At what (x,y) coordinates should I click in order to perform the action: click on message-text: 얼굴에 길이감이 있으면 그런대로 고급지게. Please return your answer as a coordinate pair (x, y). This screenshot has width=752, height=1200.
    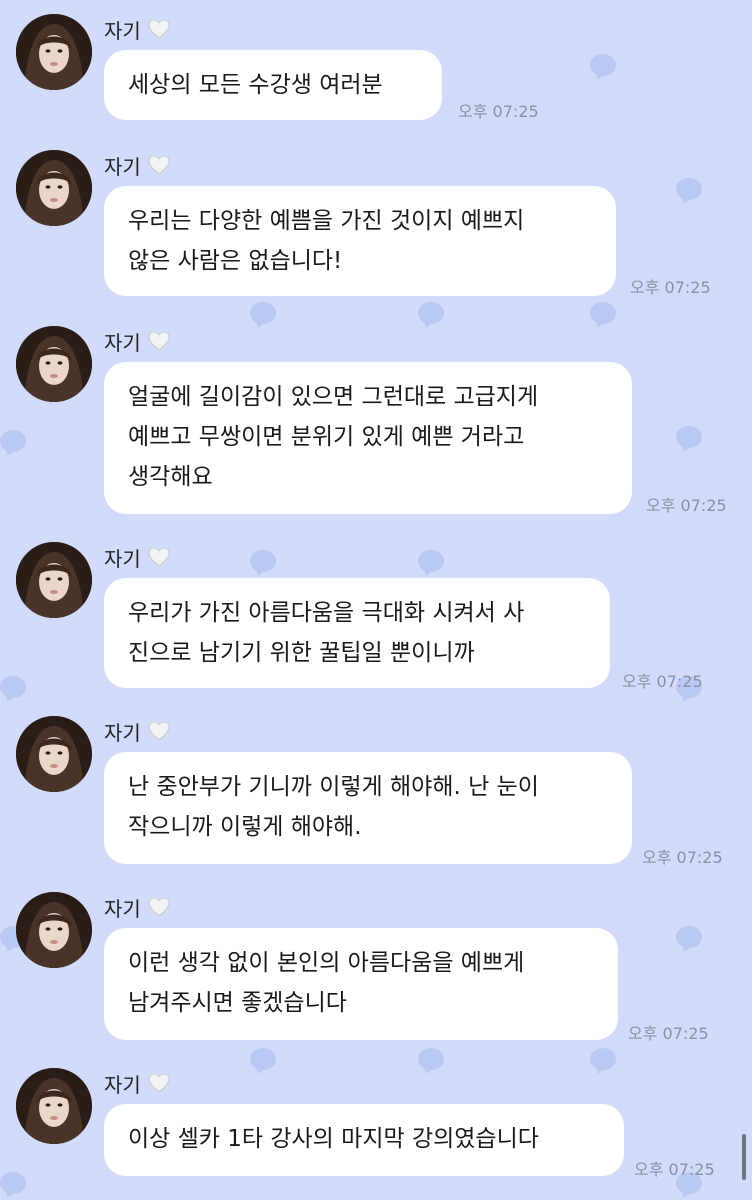
    Looking at the image, I should click on (333, 397).